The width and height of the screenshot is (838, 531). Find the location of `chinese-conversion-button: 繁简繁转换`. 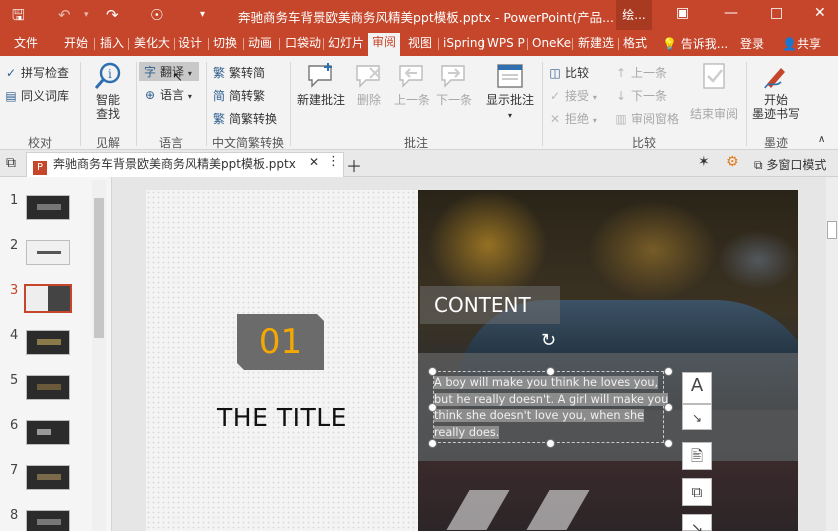

chinese-conversion-button: 繁简繁转换 is located at coordinates (244, 118).